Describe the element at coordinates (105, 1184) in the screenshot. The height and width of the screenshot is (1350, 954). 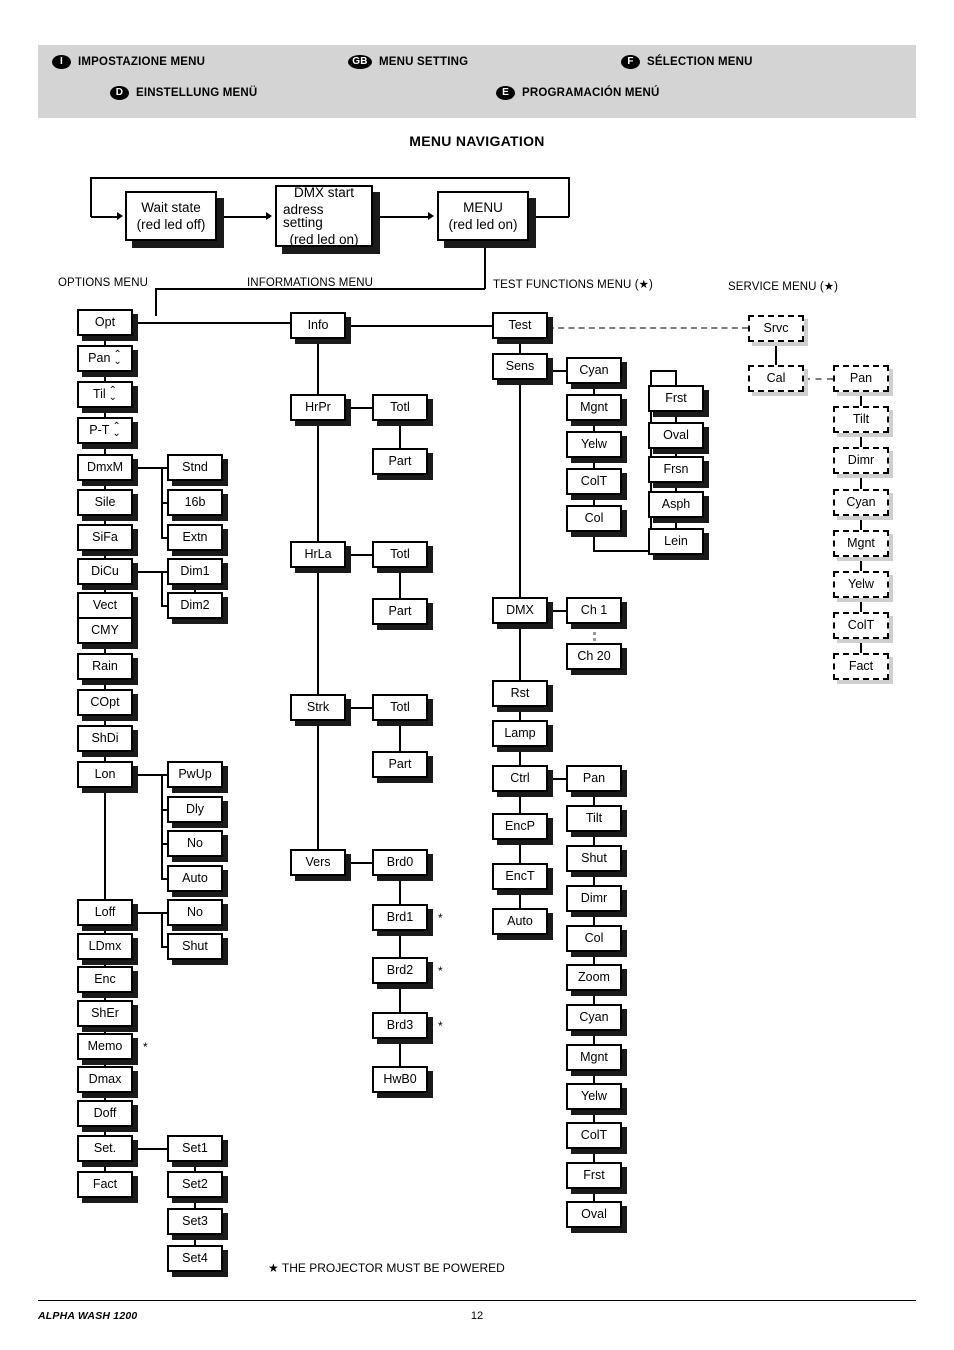
I see `options-item-fact-label: Fact` at that location.